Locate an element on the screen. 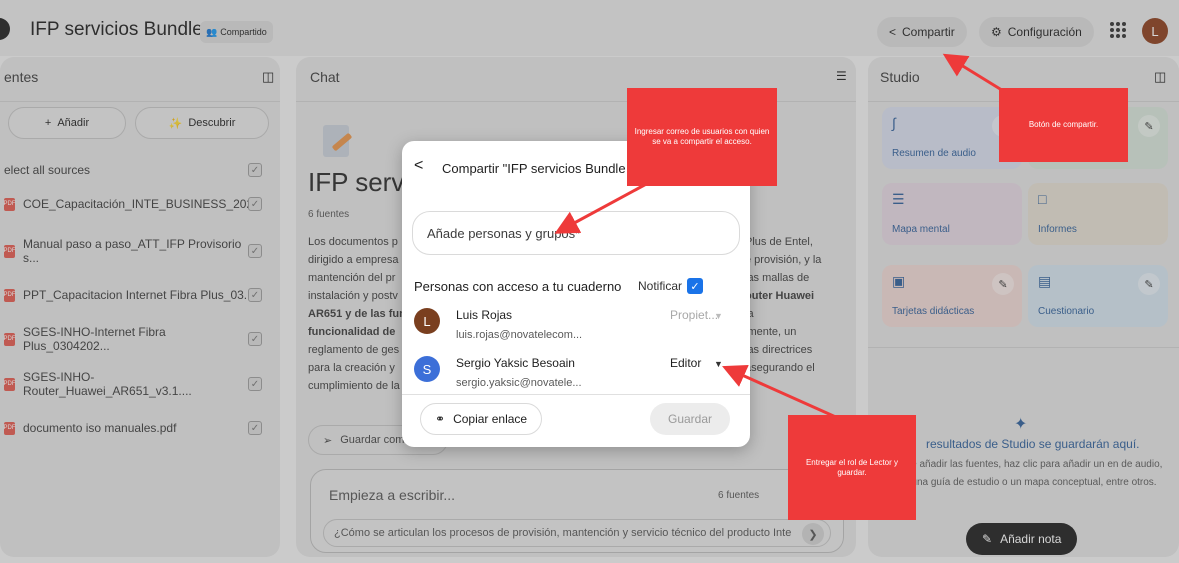 This screenshot has height=563, width=1179. arrow-to-input is located at coordinates (602, 207).